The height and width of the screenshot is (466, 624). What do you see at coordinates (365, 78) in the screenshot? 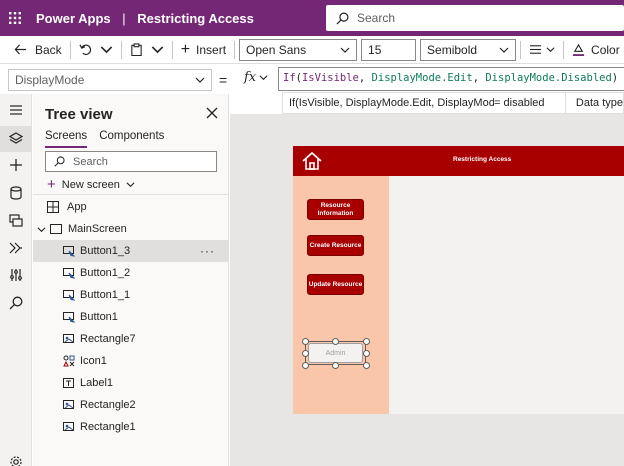
I see `formula-comma: ,` at bounding box center [365, 78].